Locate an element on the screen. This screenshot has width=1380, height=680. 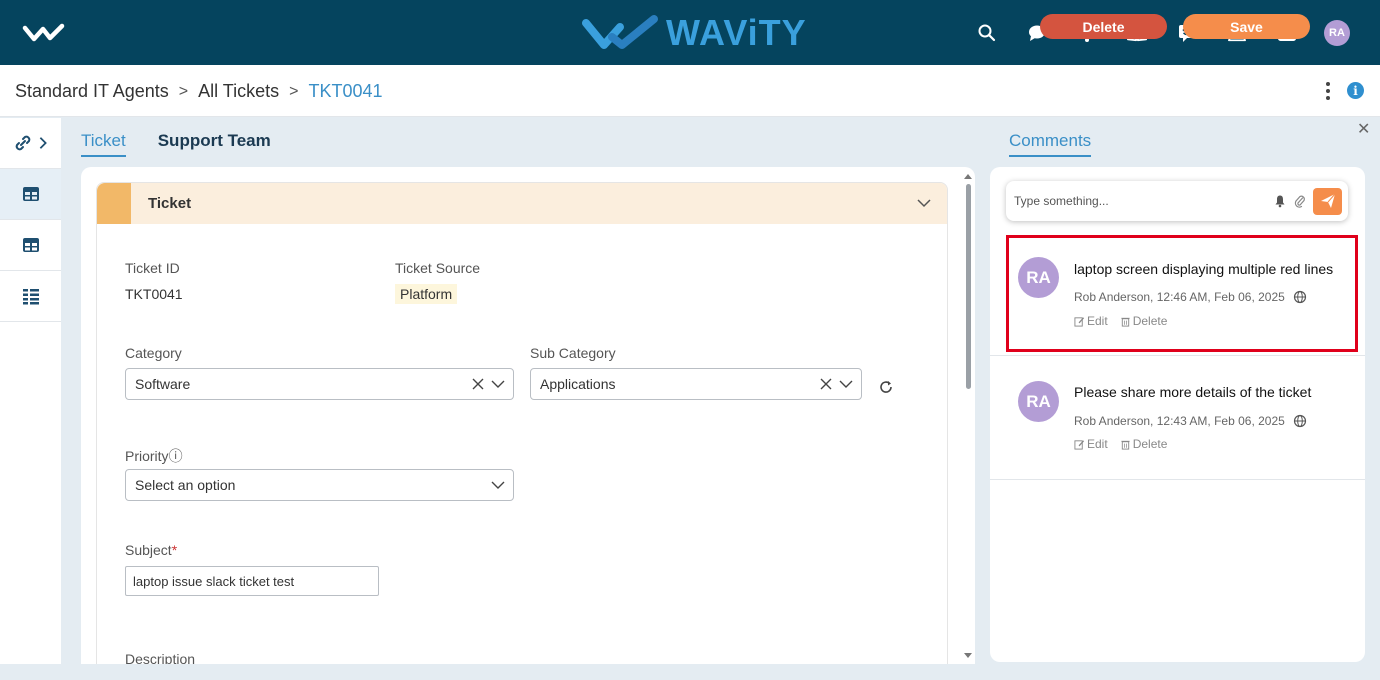
wavity-logo-icon is located at coordinates (44, 33).